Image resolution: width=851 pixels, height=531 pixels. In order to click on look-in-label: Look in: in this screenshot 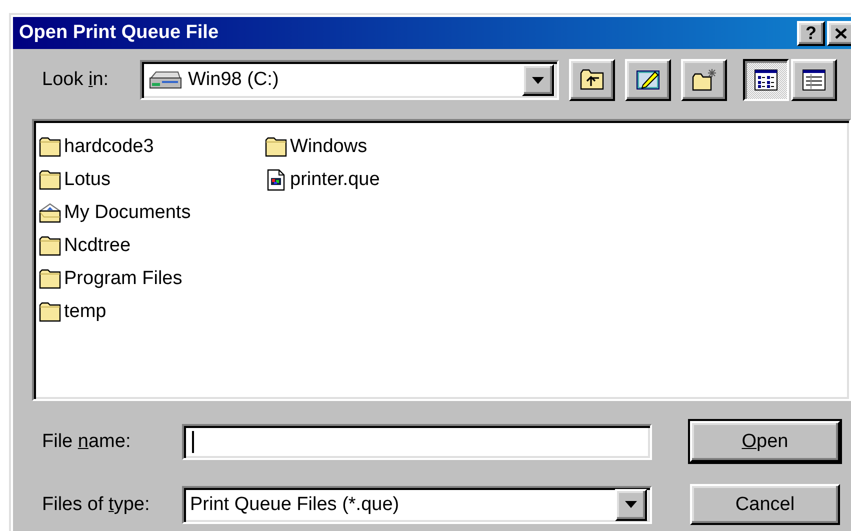, I will do `click(76, 80)`.